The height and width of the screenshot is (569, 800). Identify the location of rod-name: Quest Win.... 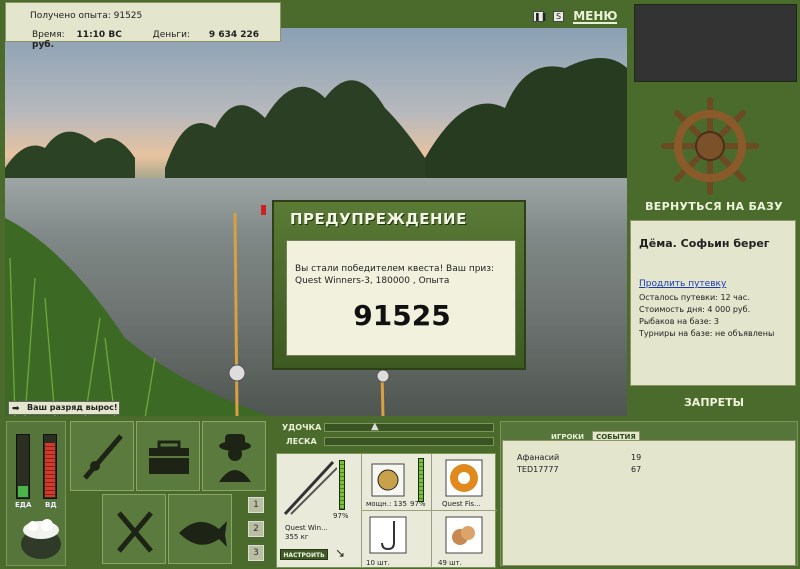
(306, 528).